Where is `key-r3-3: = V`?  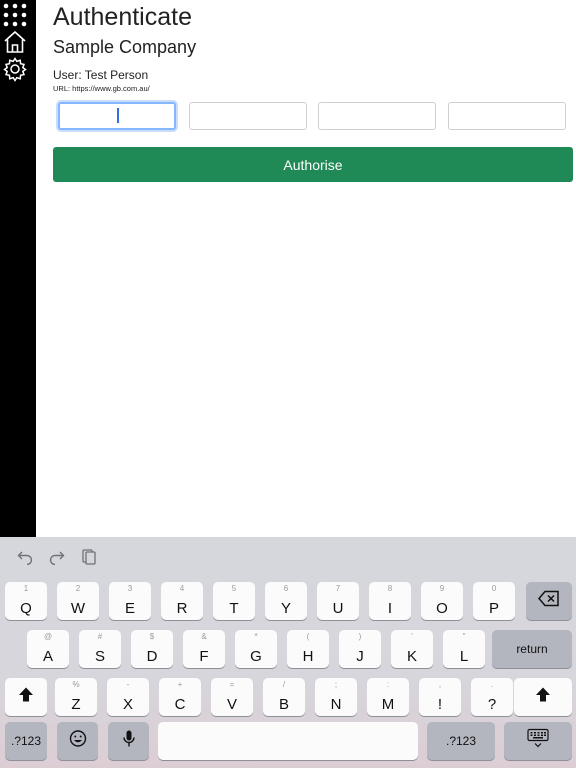
key-r3-3: = V is located at coordinates (232, 697).